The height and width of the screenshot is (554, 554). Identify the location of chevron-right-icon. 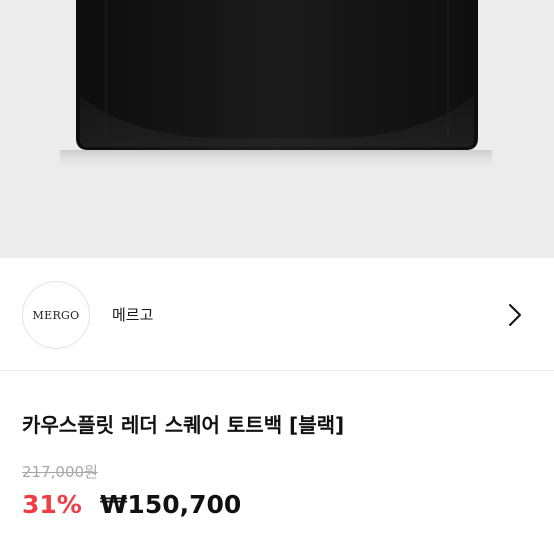
(515, 315).